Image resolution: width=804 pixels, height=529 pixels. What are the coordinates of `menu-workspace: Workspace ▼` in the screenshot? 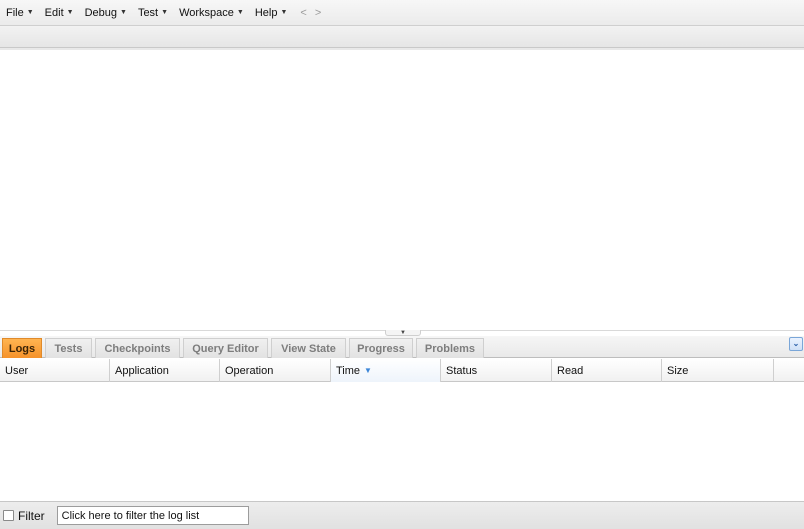 It's located at (211, 13).